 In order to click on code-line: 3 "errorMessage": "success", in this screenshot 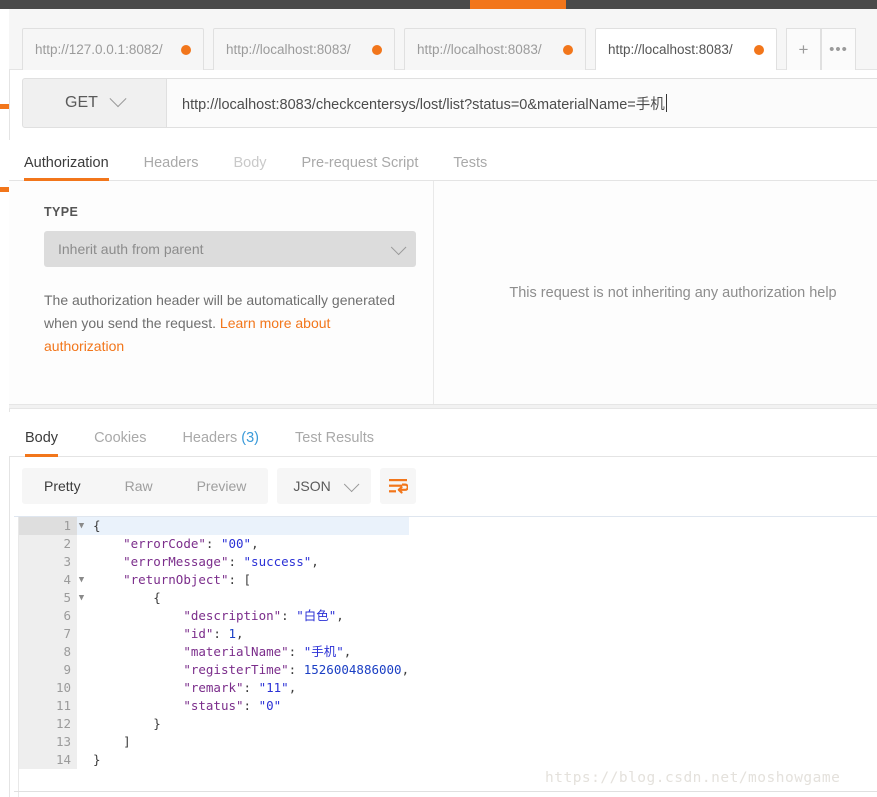, I will do `click(214, 562)`.